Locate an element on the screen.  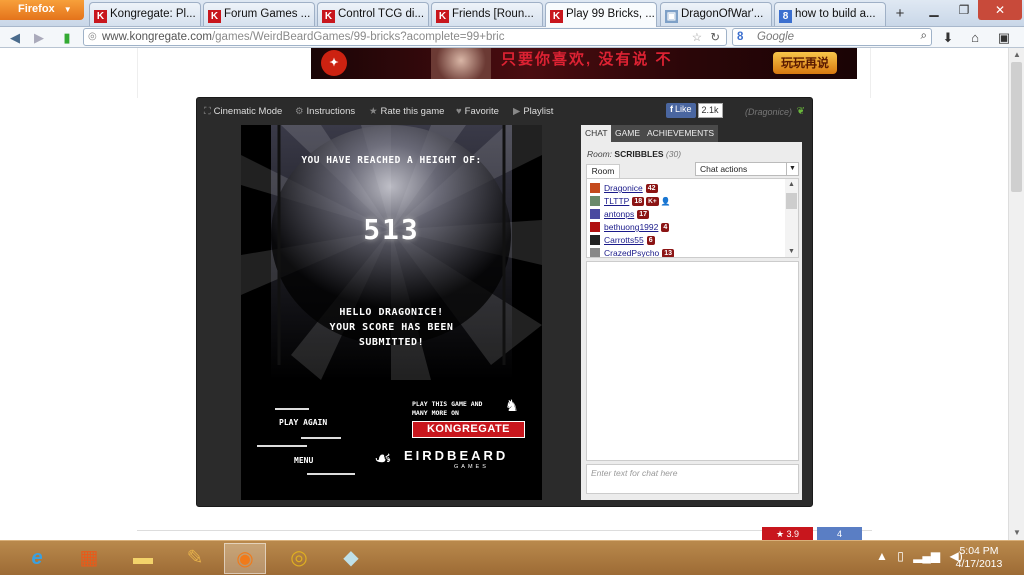
facebook-icon: f is located at coordinates (671, 109).